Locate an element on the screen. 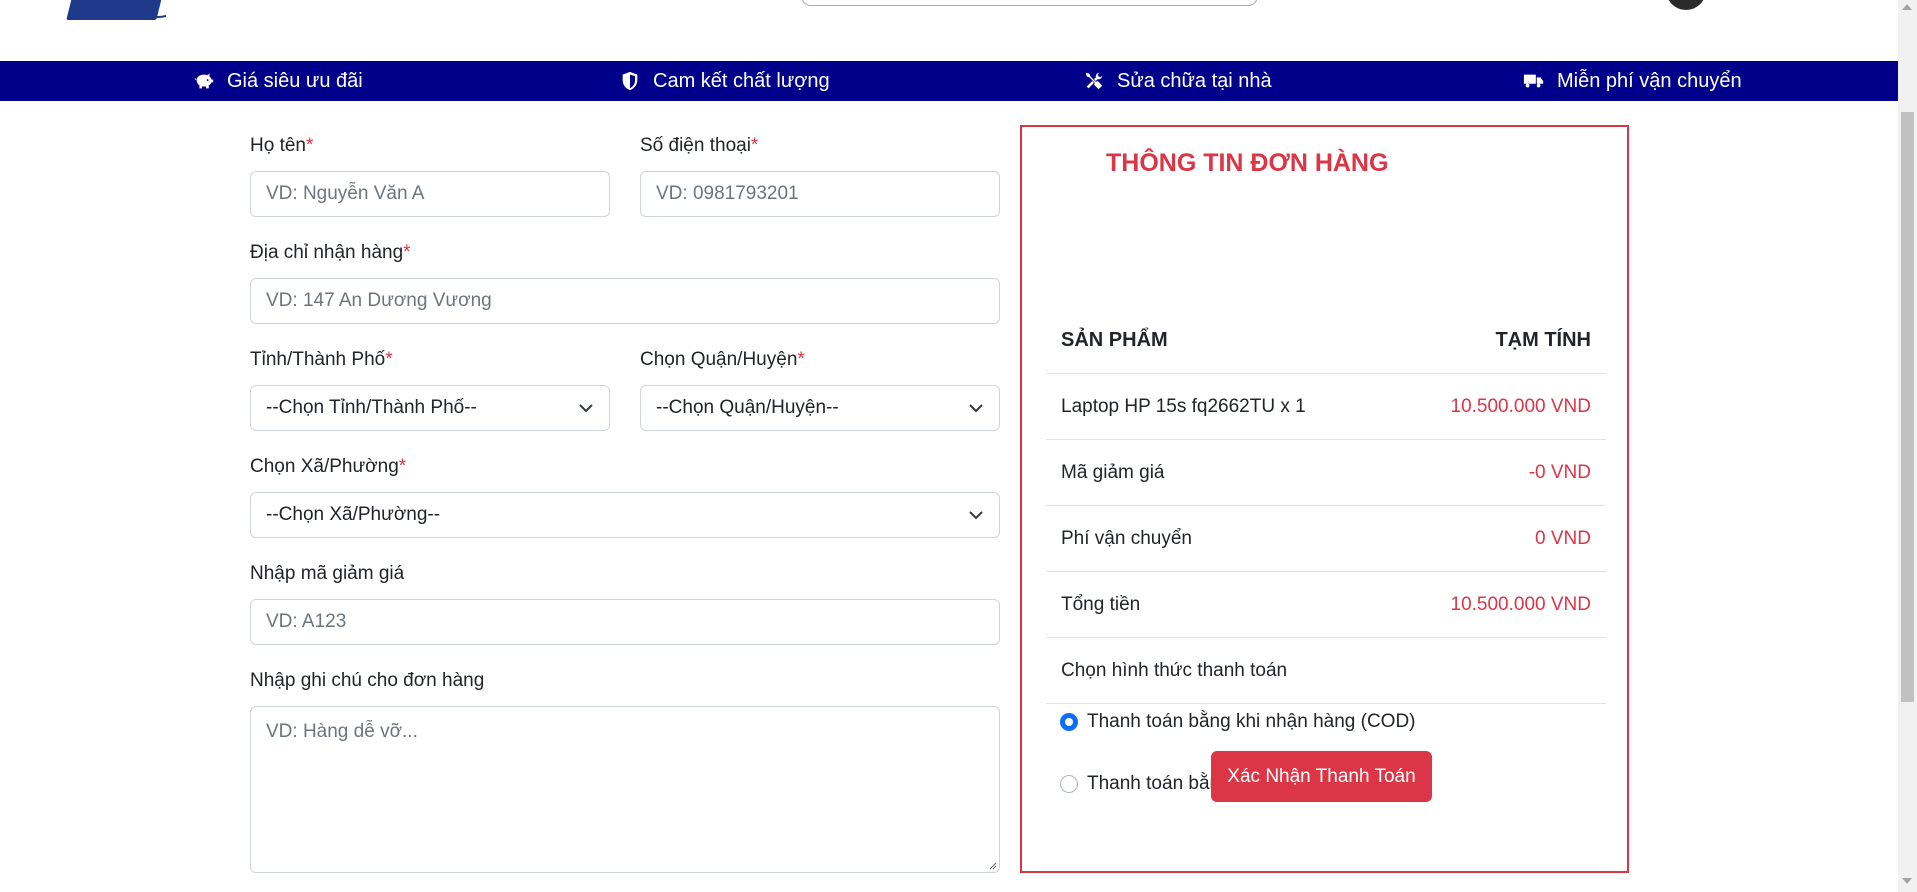  shipping-label: Phí vận chuyển is located at coordinates (1126, 538).